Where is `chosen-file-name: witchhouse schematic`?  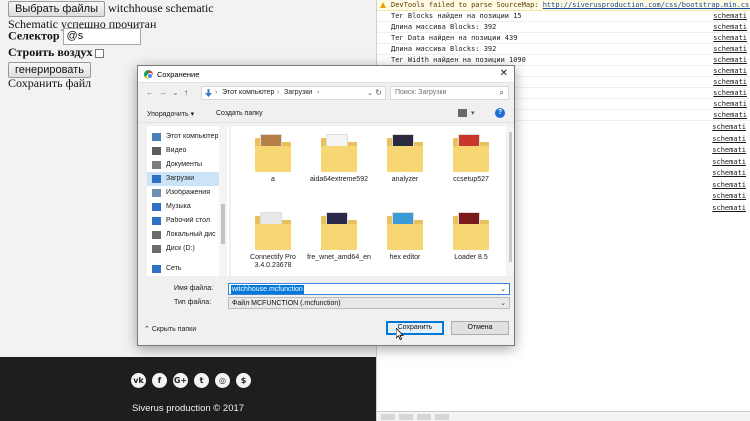 chosen-file-name: witchhouse schematic is located at coordinates (161, 8).